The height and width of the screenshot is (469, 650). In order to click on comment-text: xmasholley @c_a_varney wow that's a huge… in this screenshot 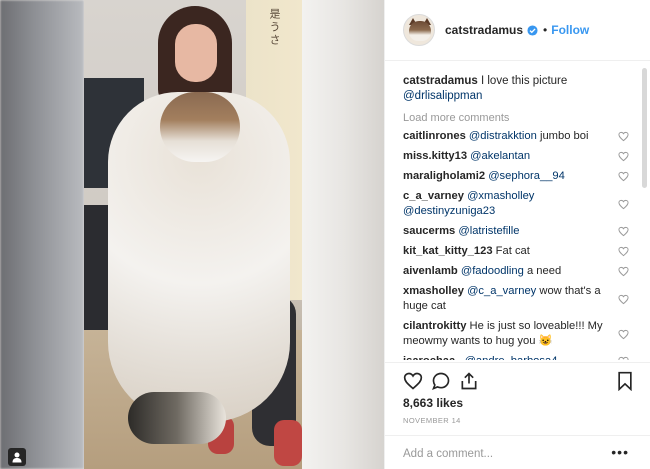, I will do `click(505, 299)`.